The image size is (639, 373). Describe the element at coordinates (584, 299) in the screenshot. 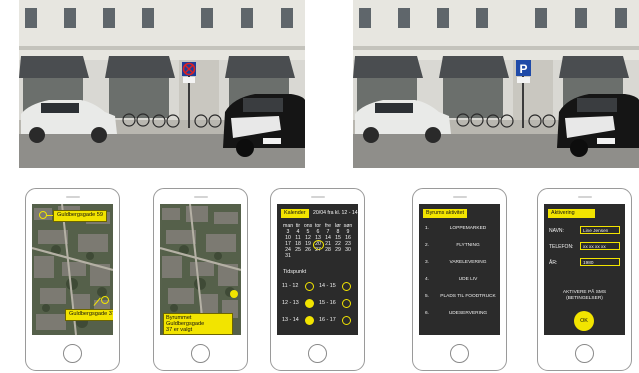

I see `sms-line-2: (BETINGELSER)` at that location.